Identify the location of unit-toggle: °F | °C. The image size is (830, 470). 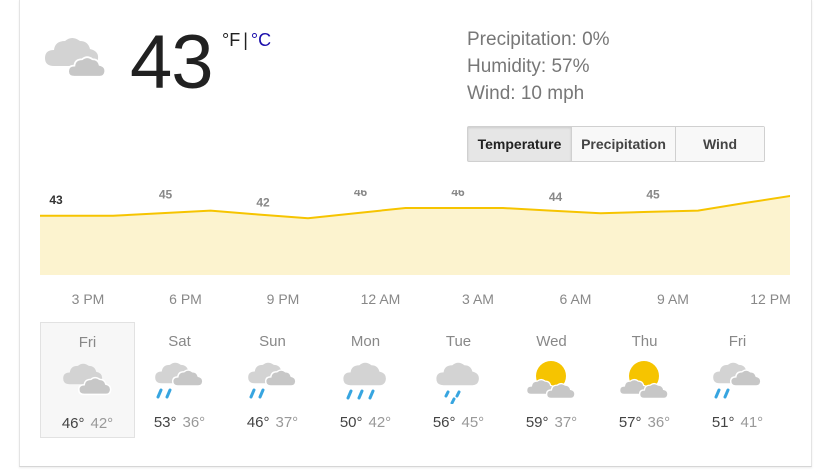
(246, 40).